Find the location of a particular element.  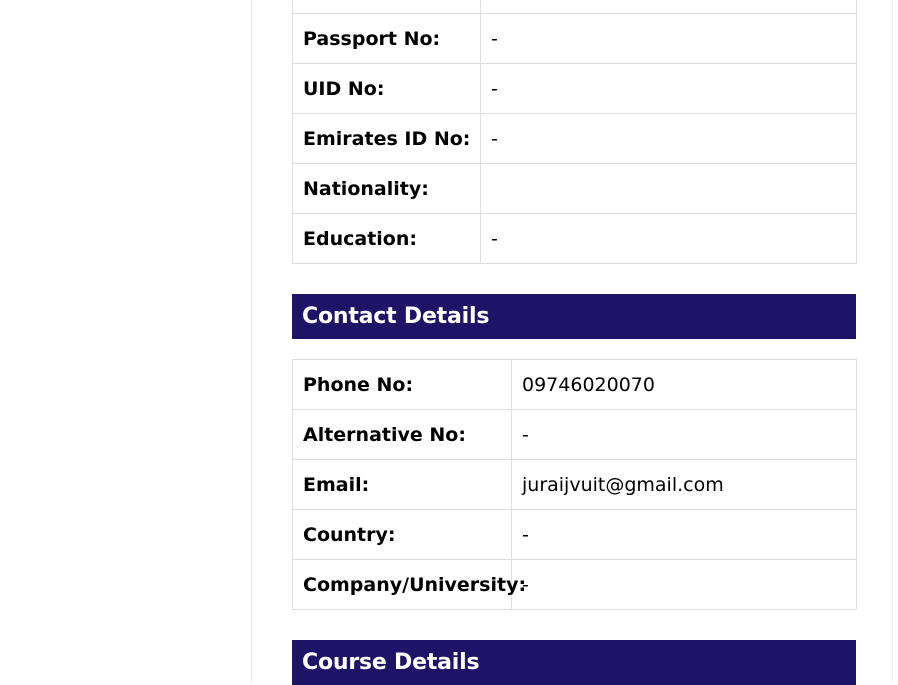

field-label is located at coordinates (386, 7).